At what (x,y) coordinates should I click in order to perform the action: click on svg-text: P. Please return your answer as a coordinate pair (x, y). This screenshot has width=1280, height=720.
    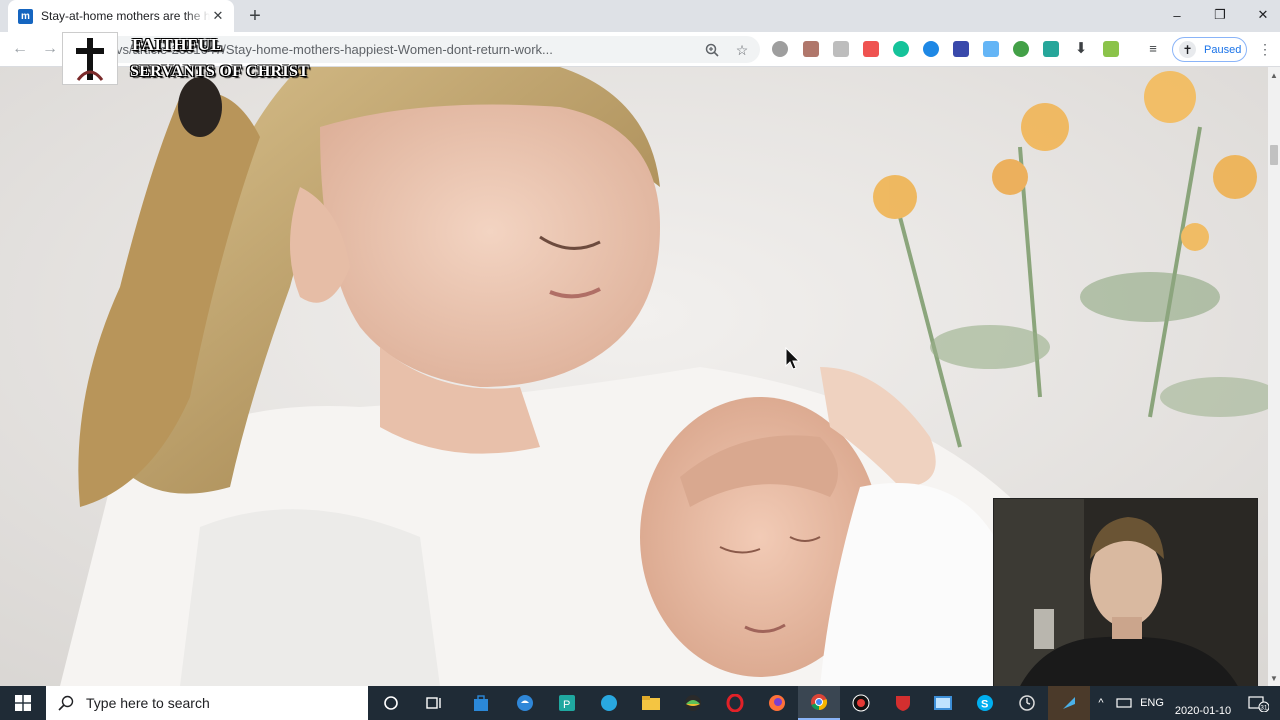
    Looking at the image, I should click on (566, 705).